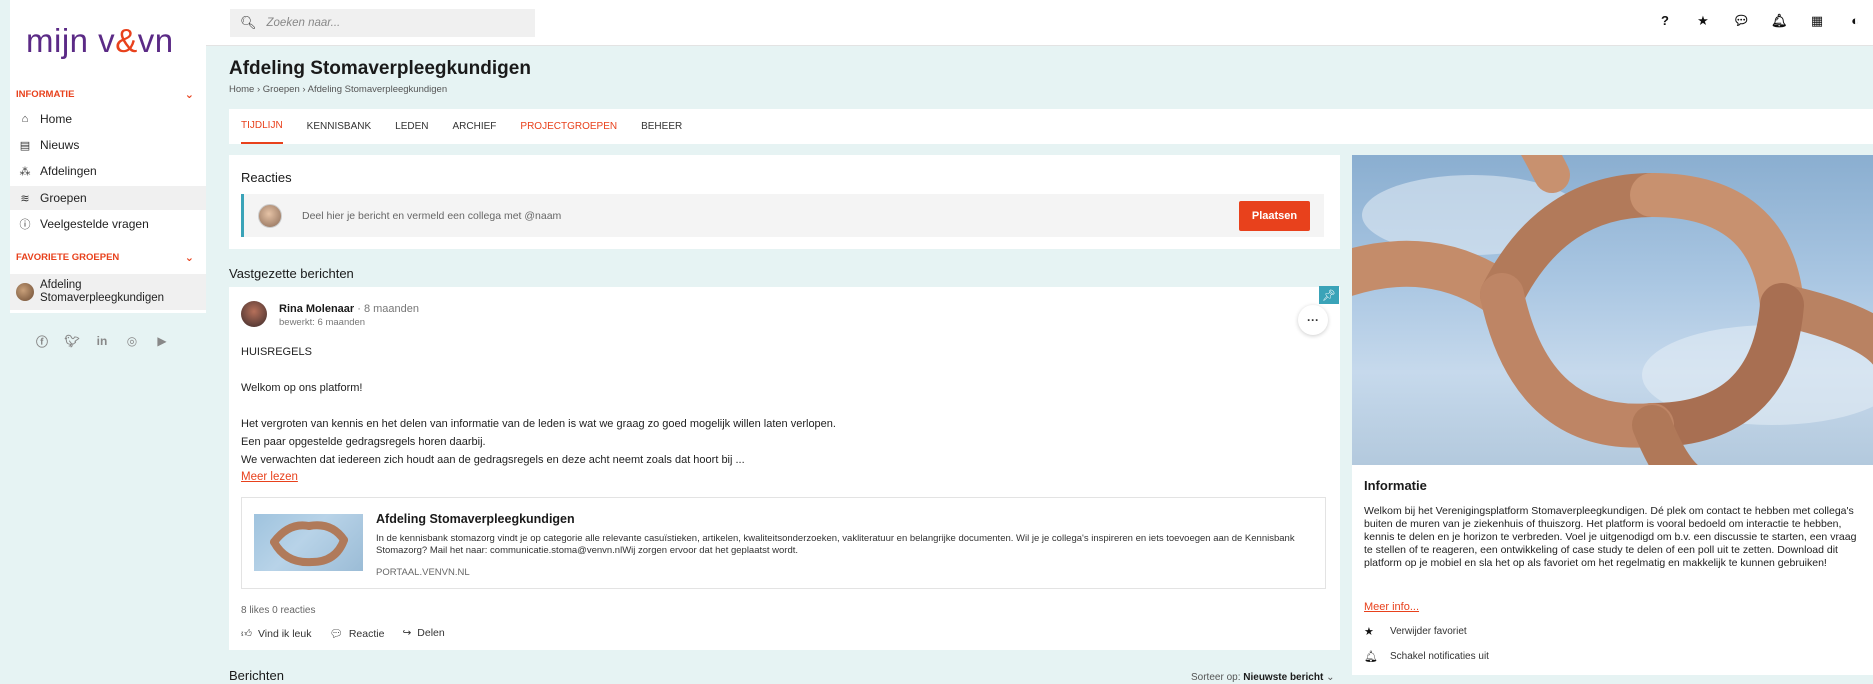 This screenshot has width=1873, height=684. Describe the element at coordinates (25, 119) in the screenshot. I see `home-icon: ⌂` at that location.